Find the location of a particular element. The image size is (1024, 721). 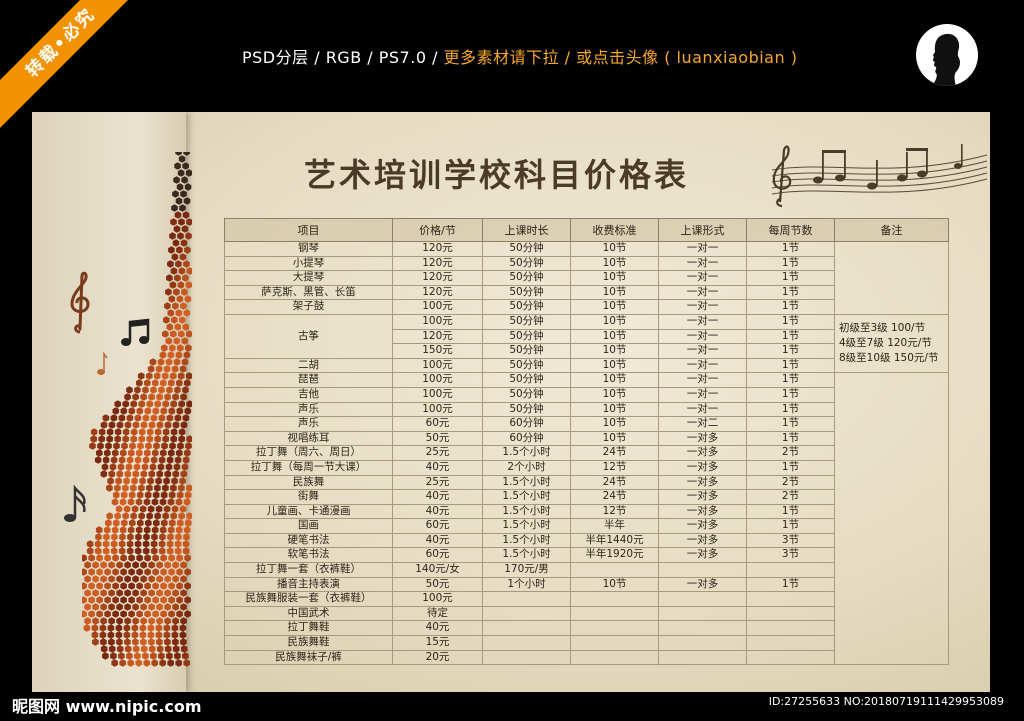

cell-item: 二胡 is located at coordinates (308, 365).